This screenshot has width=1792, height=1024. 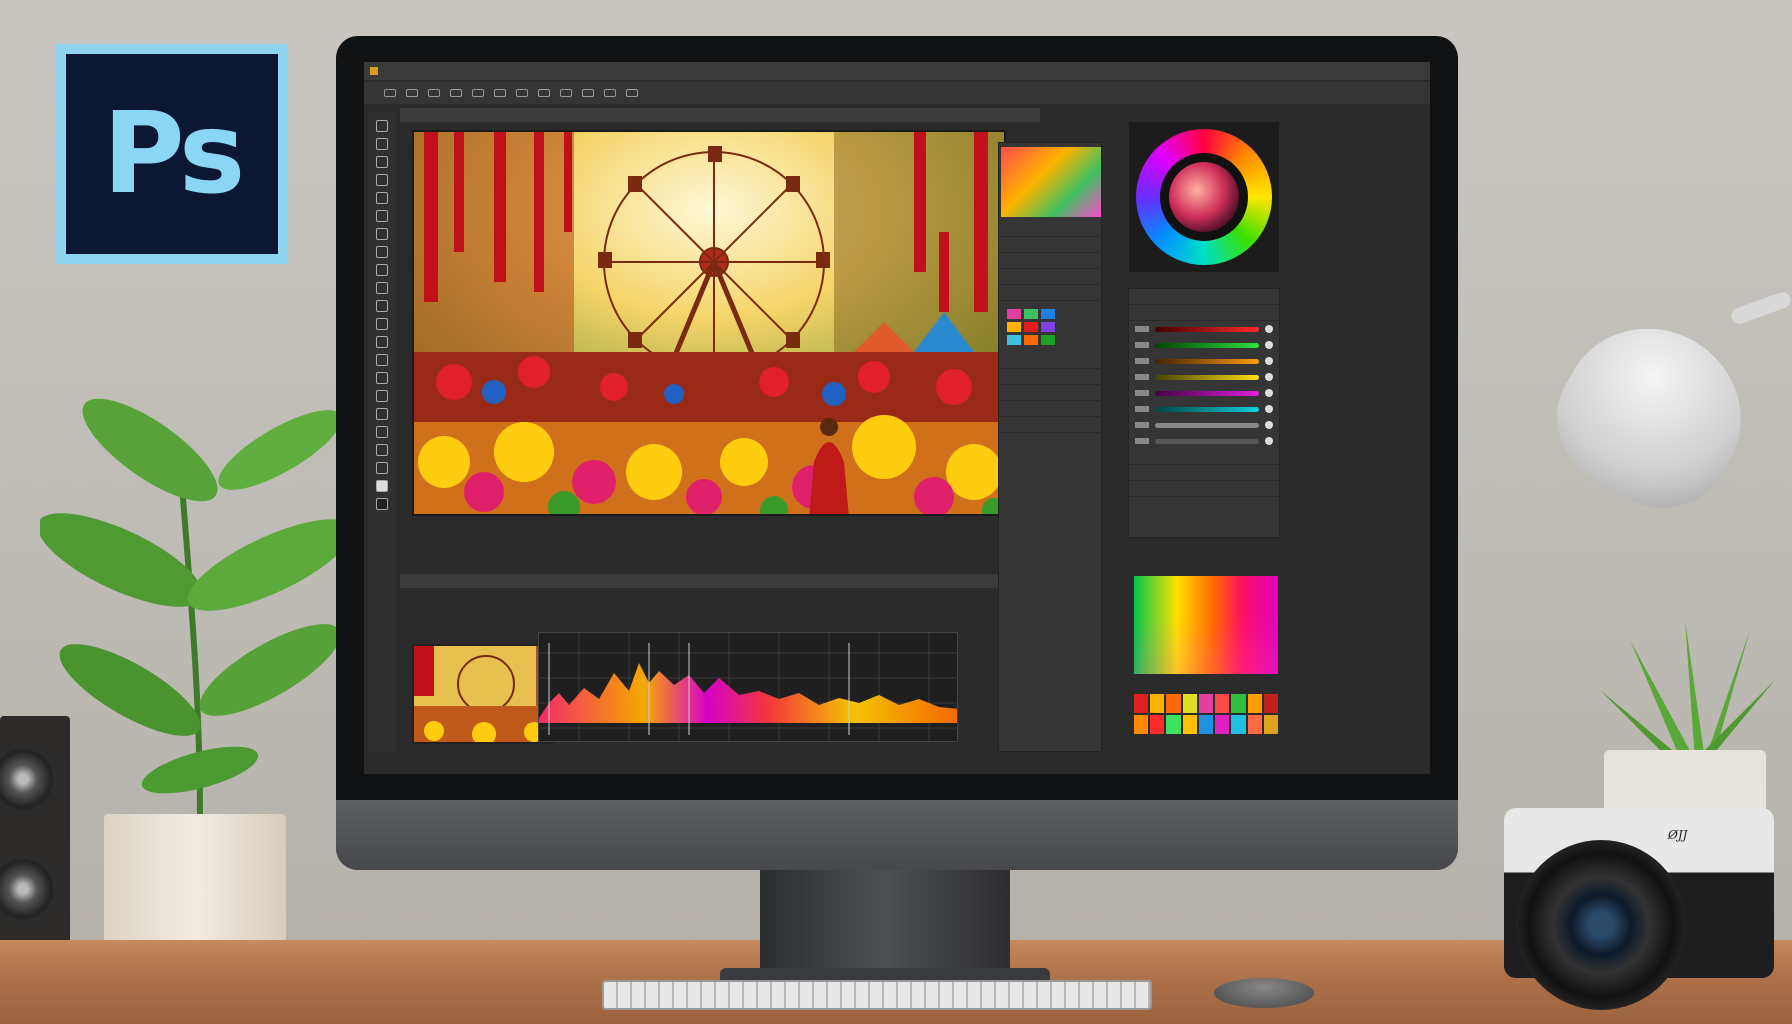 I want to click on pen-tool-icon, so click(x=382, y=378).